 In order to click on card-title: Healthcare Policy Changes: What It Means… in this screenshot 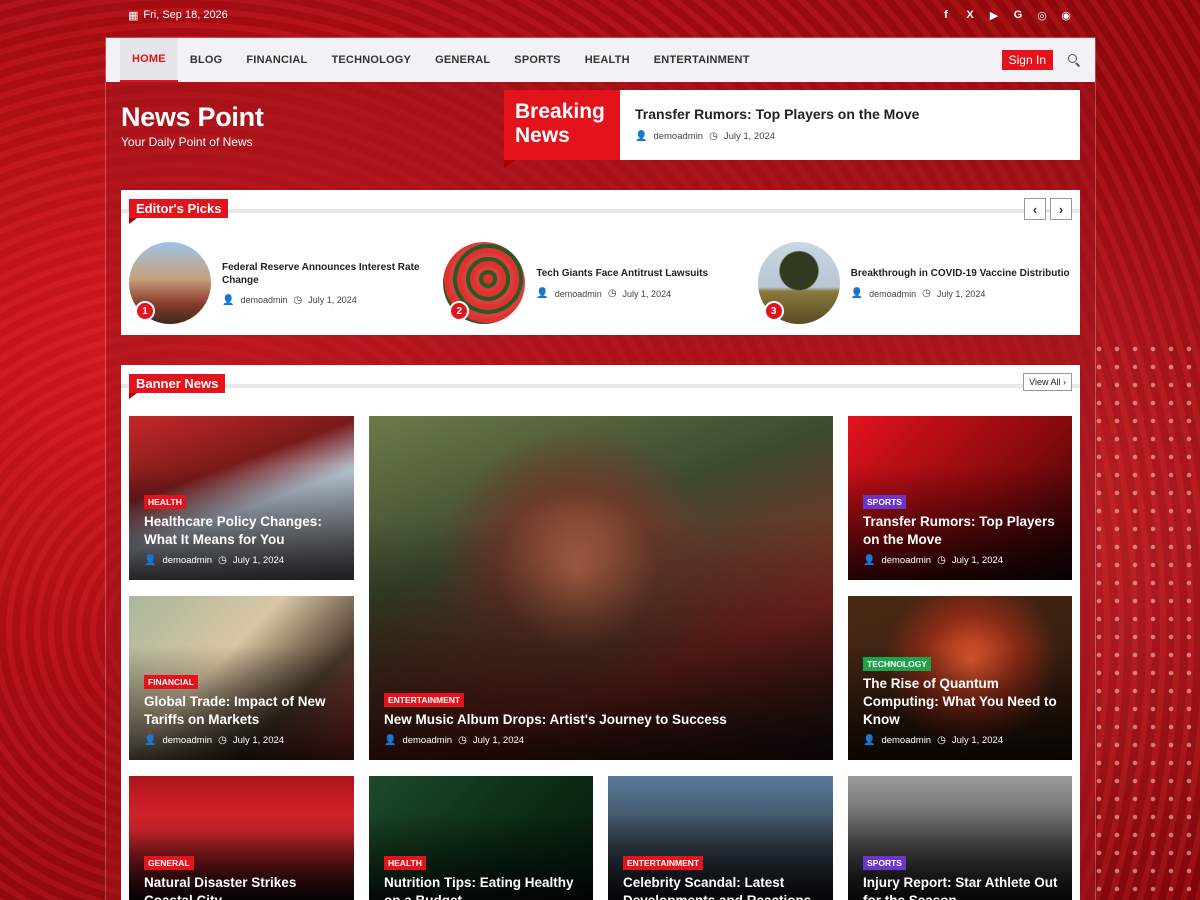, I will do `click(243, 531)`.